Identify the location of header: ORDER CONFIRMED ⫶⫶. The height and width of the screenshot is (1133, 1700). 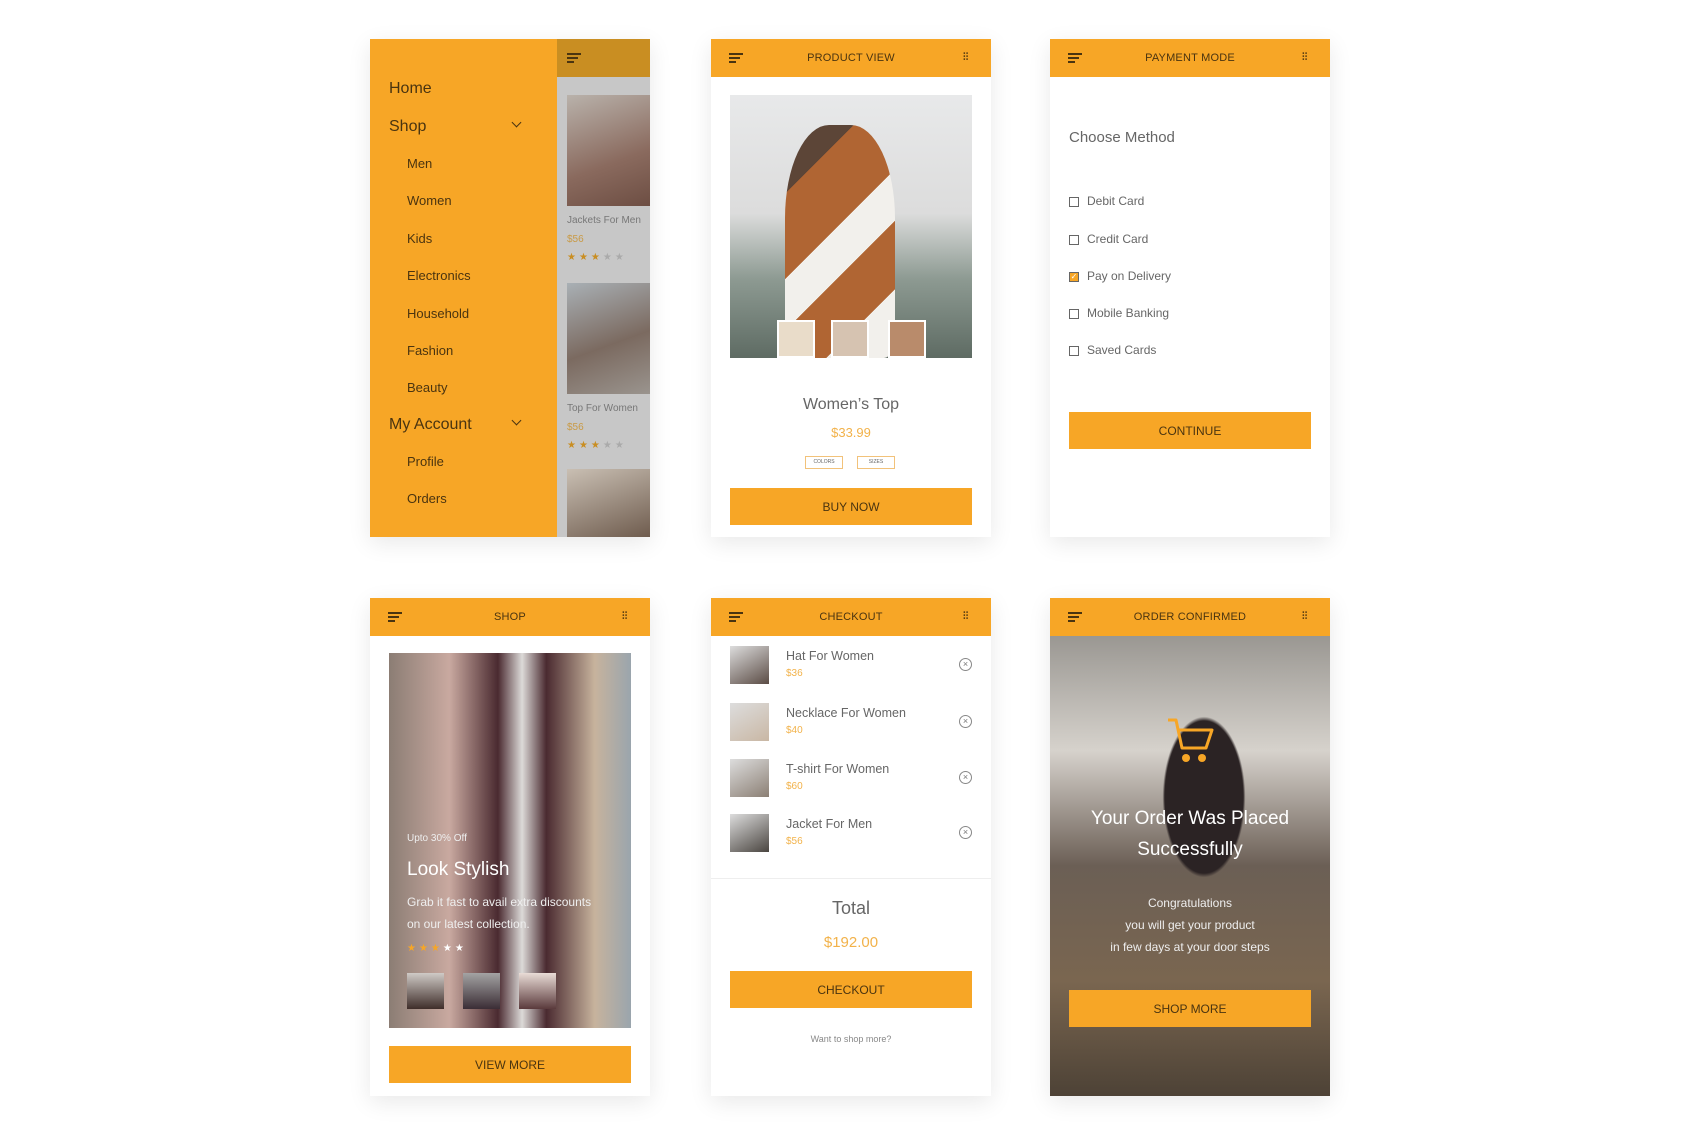
(1190, 617).